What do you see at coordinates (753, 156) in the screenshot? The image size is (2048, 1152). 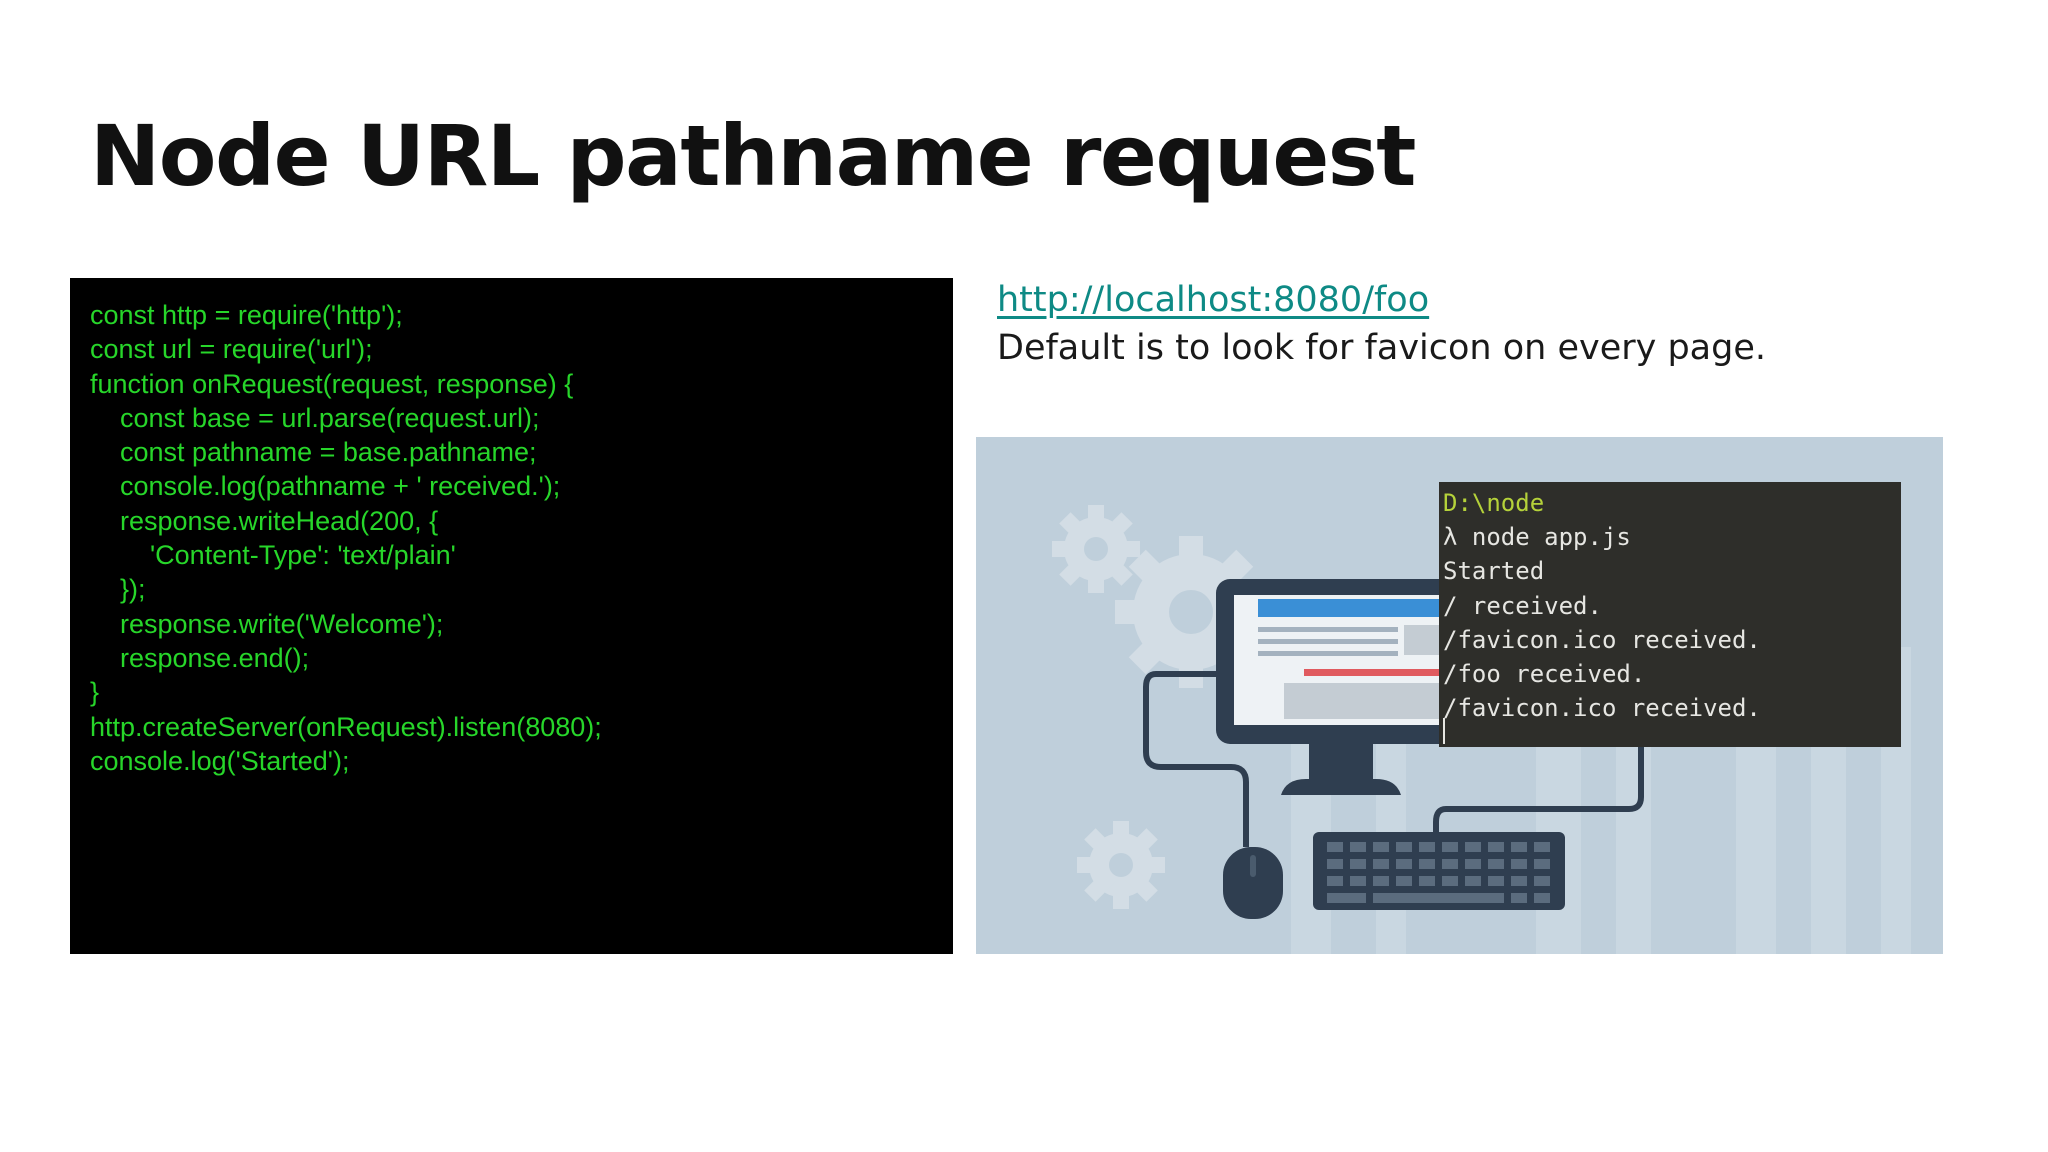 I see `slide-title: Node URL pathname request` at bounding box center [753, 156].